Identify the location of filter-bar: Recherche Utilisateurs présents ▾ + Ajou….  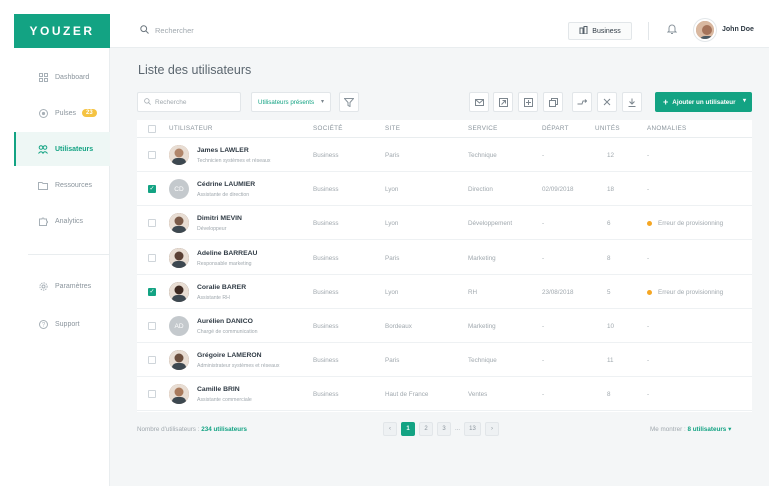
(444, 103).